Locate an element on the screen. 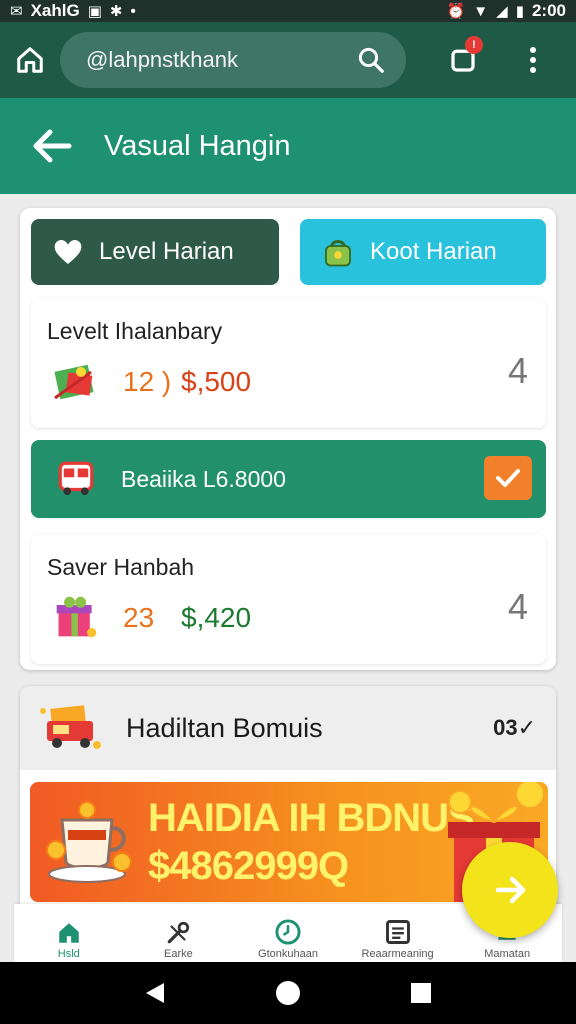  page-title: Vasual Hangin is located at coordinates (197, 145).